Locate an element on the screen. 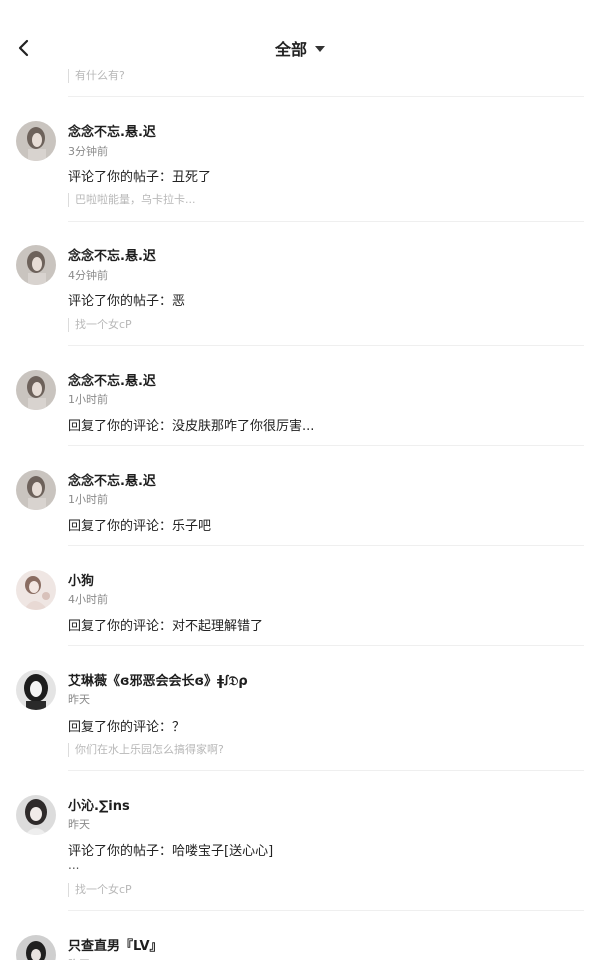 This screenshot has width=600, height=960. notification-content: 回复了你的评论：？ is located at coordinates (127, 727).